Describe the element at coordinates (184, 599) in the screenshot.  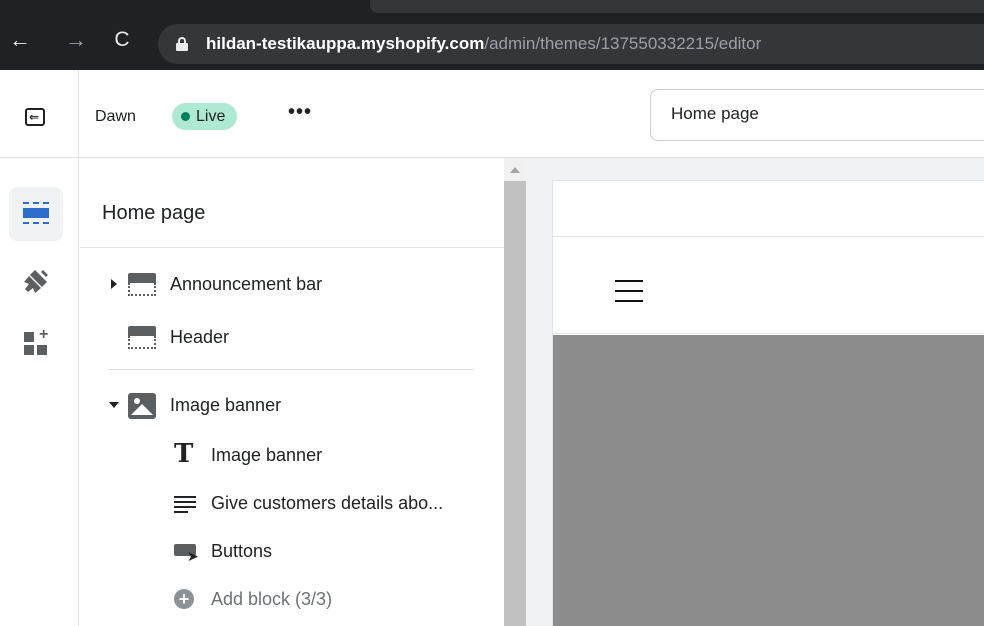
I see `add-circle-icon: +` at that location.